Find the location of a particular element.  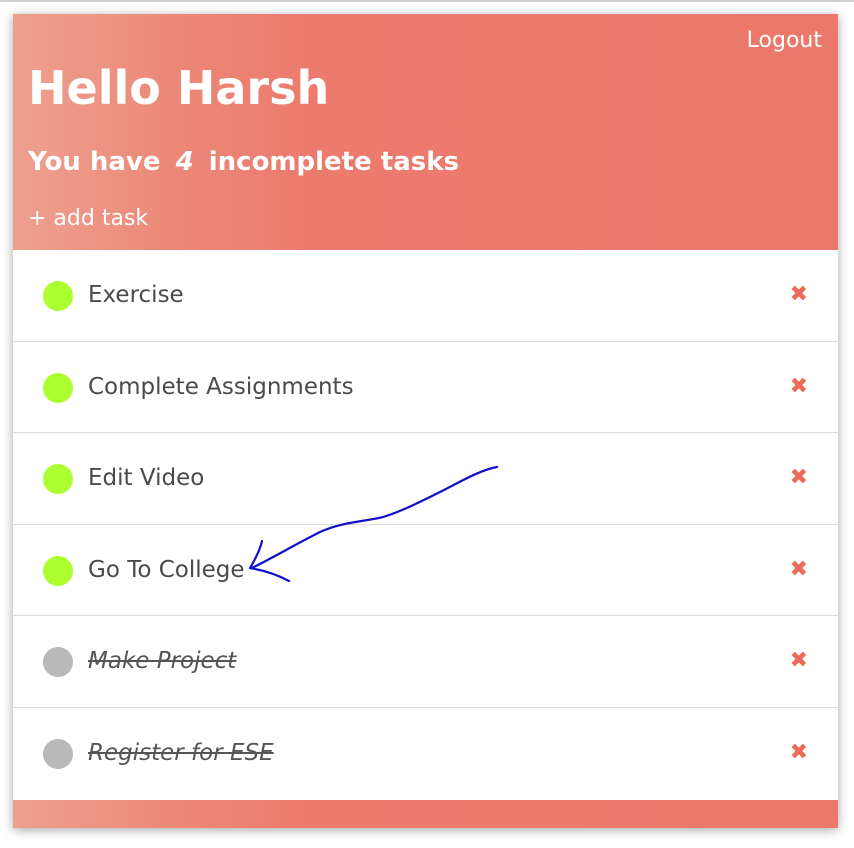

task-label: Register for ESE is located at coordinates (181, 752).